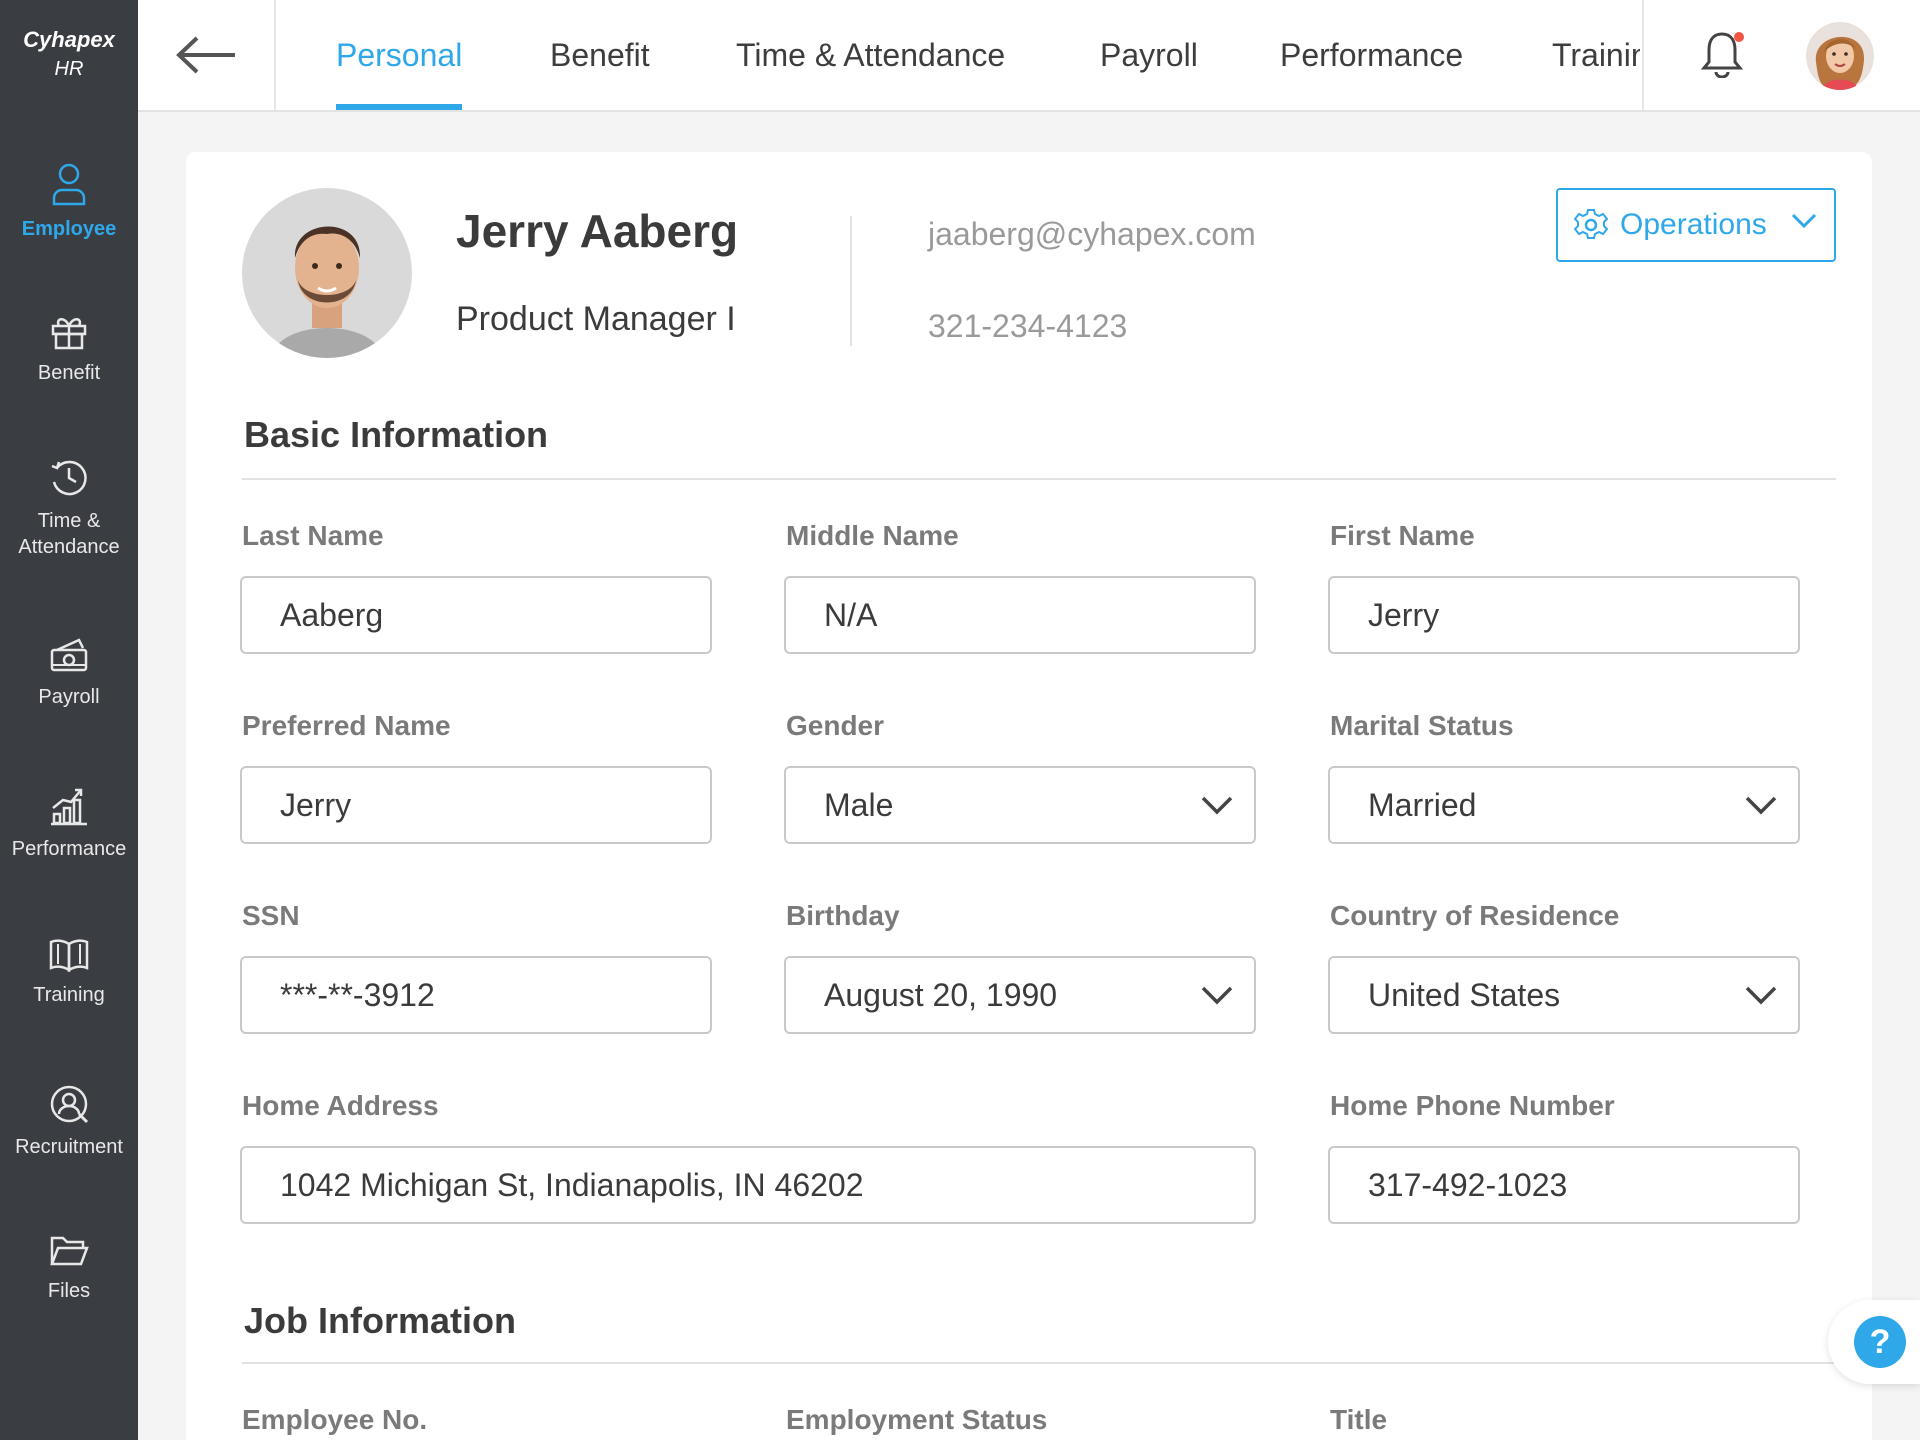  What do you see at coordinates (1464, 995) in the screenshot?
I see `country-value: United States` at bounding box center [1464, 995].